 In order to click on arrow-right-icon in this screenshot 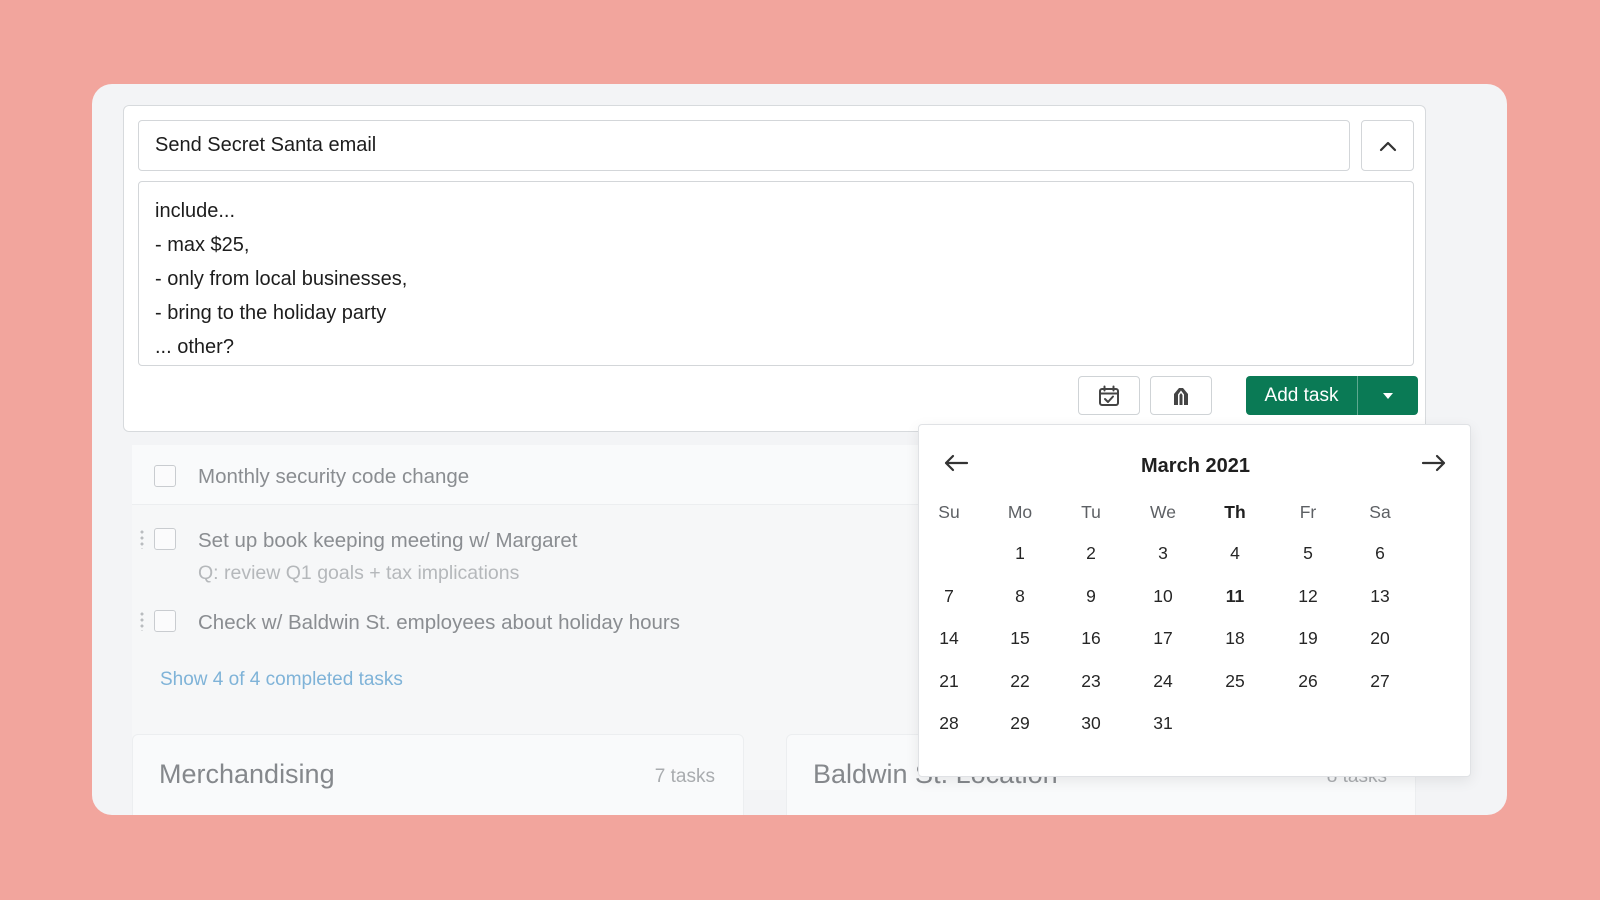, I will do `click(1433, 463)`.